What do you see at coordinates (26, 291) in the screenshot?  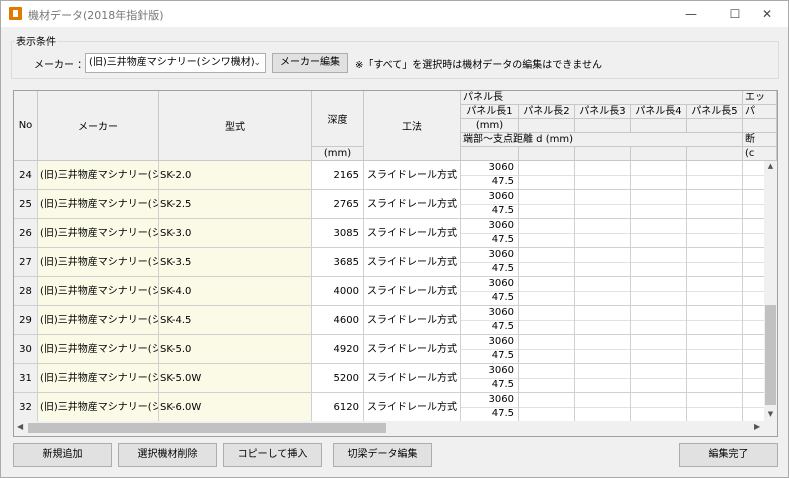 I see `row-number: 28` at bounding box center [26, 291].